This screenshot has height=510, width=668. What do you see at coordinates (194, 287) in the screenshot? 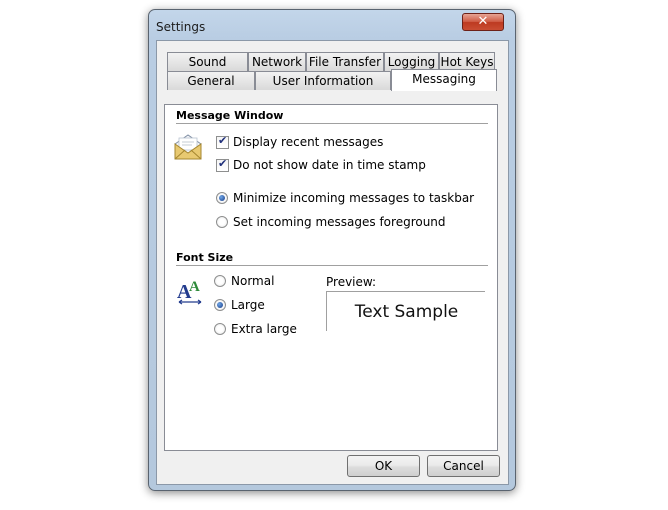
I see `svg-text: A` at bounding box center [194, 287].